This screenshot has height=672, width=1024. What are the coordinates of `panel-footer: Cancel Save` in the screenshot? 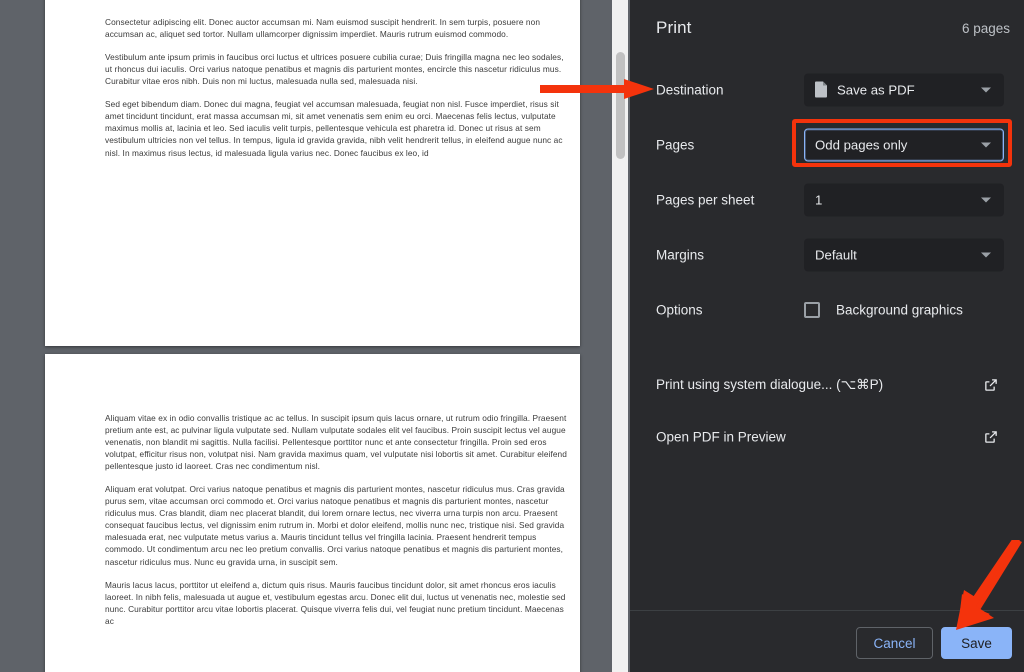 It's located at (827, 641).